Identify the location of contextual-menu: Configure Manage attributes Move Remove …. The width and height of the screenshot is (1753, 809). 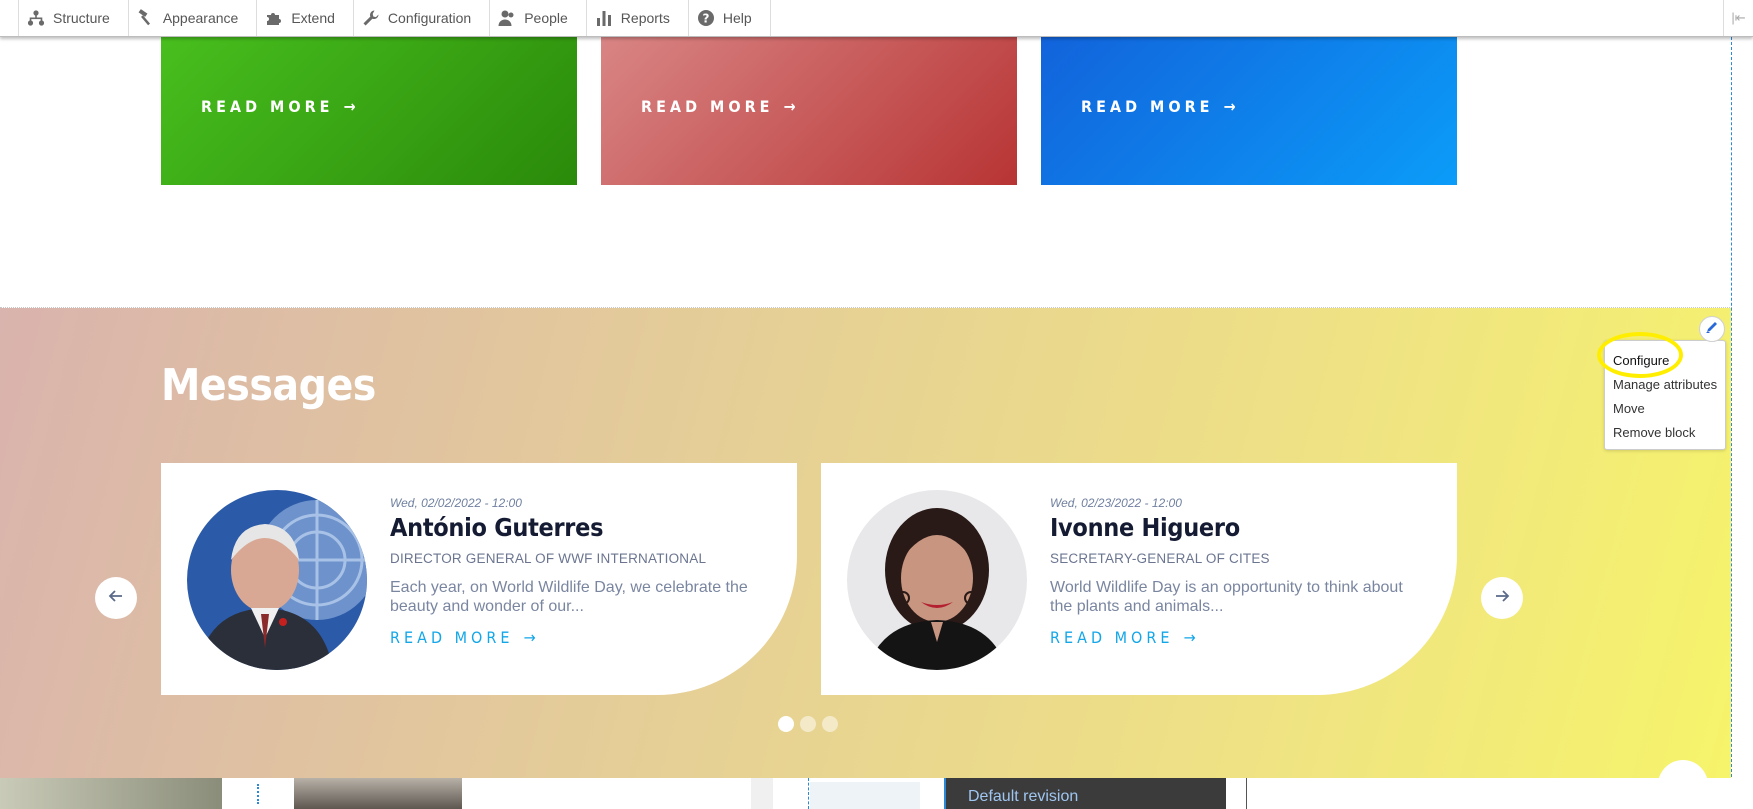
(1665, 395).